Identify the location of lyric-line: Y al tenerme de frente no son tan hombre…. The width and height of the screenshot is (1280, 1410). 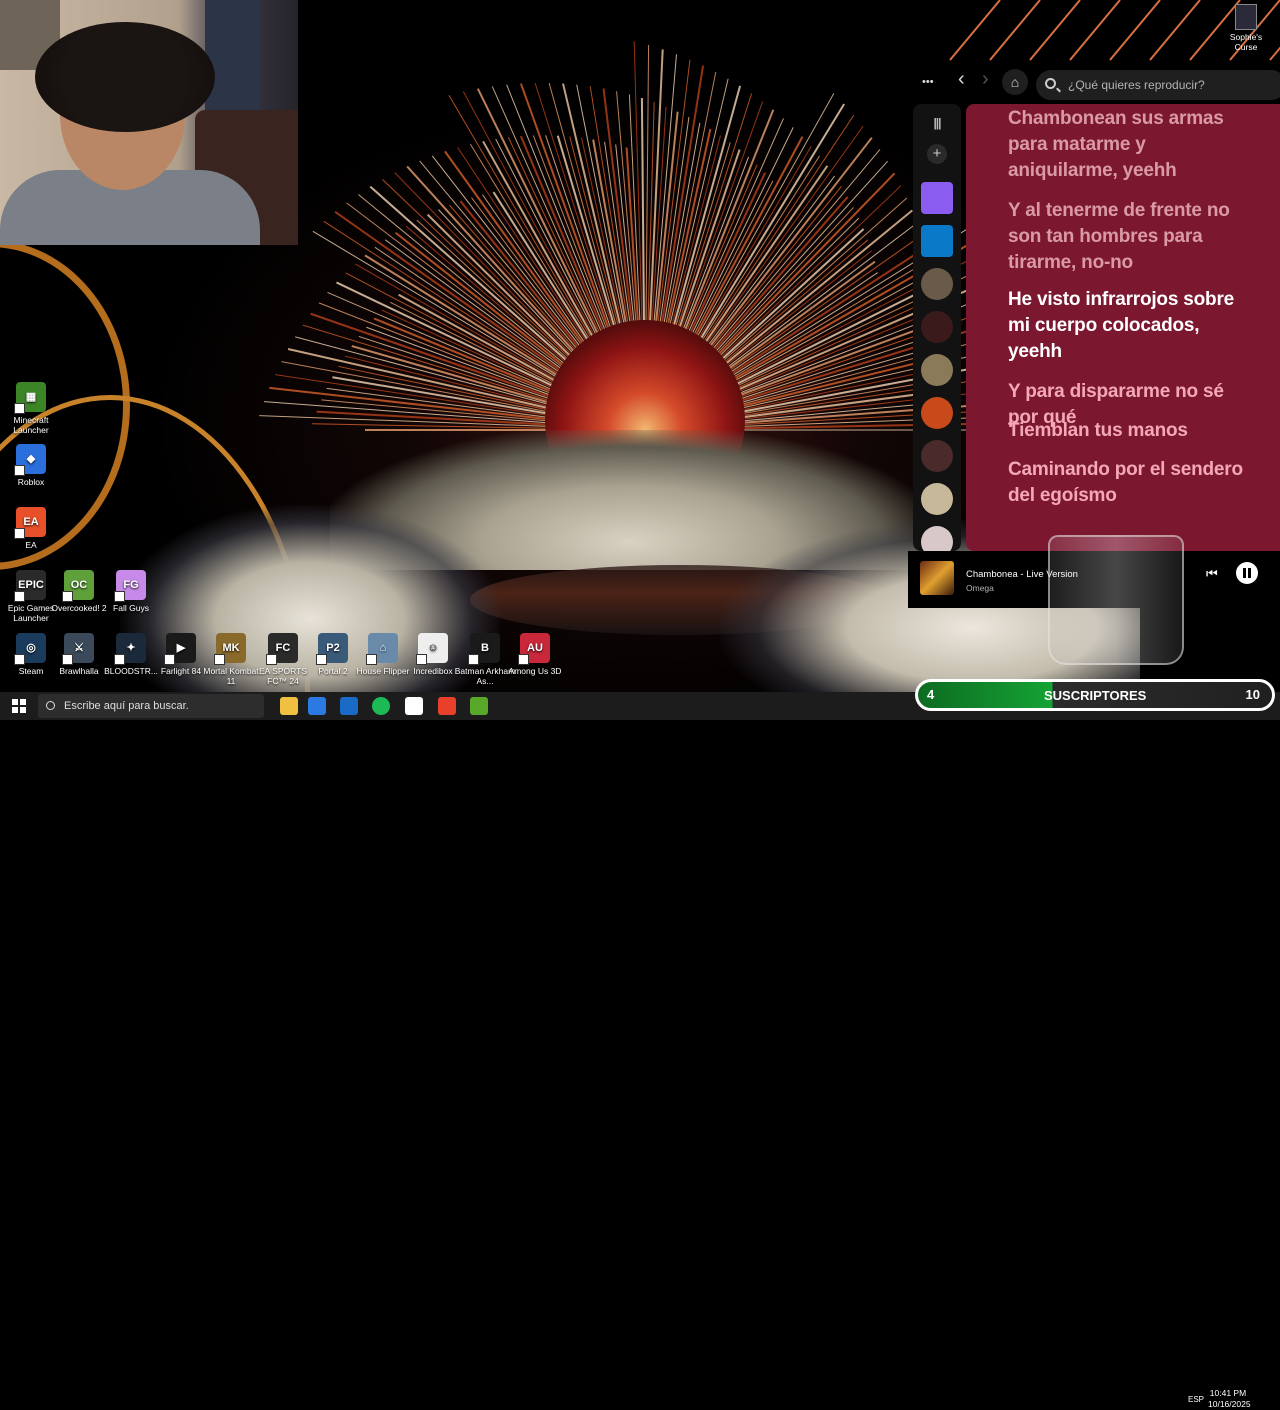
(1133, 237).